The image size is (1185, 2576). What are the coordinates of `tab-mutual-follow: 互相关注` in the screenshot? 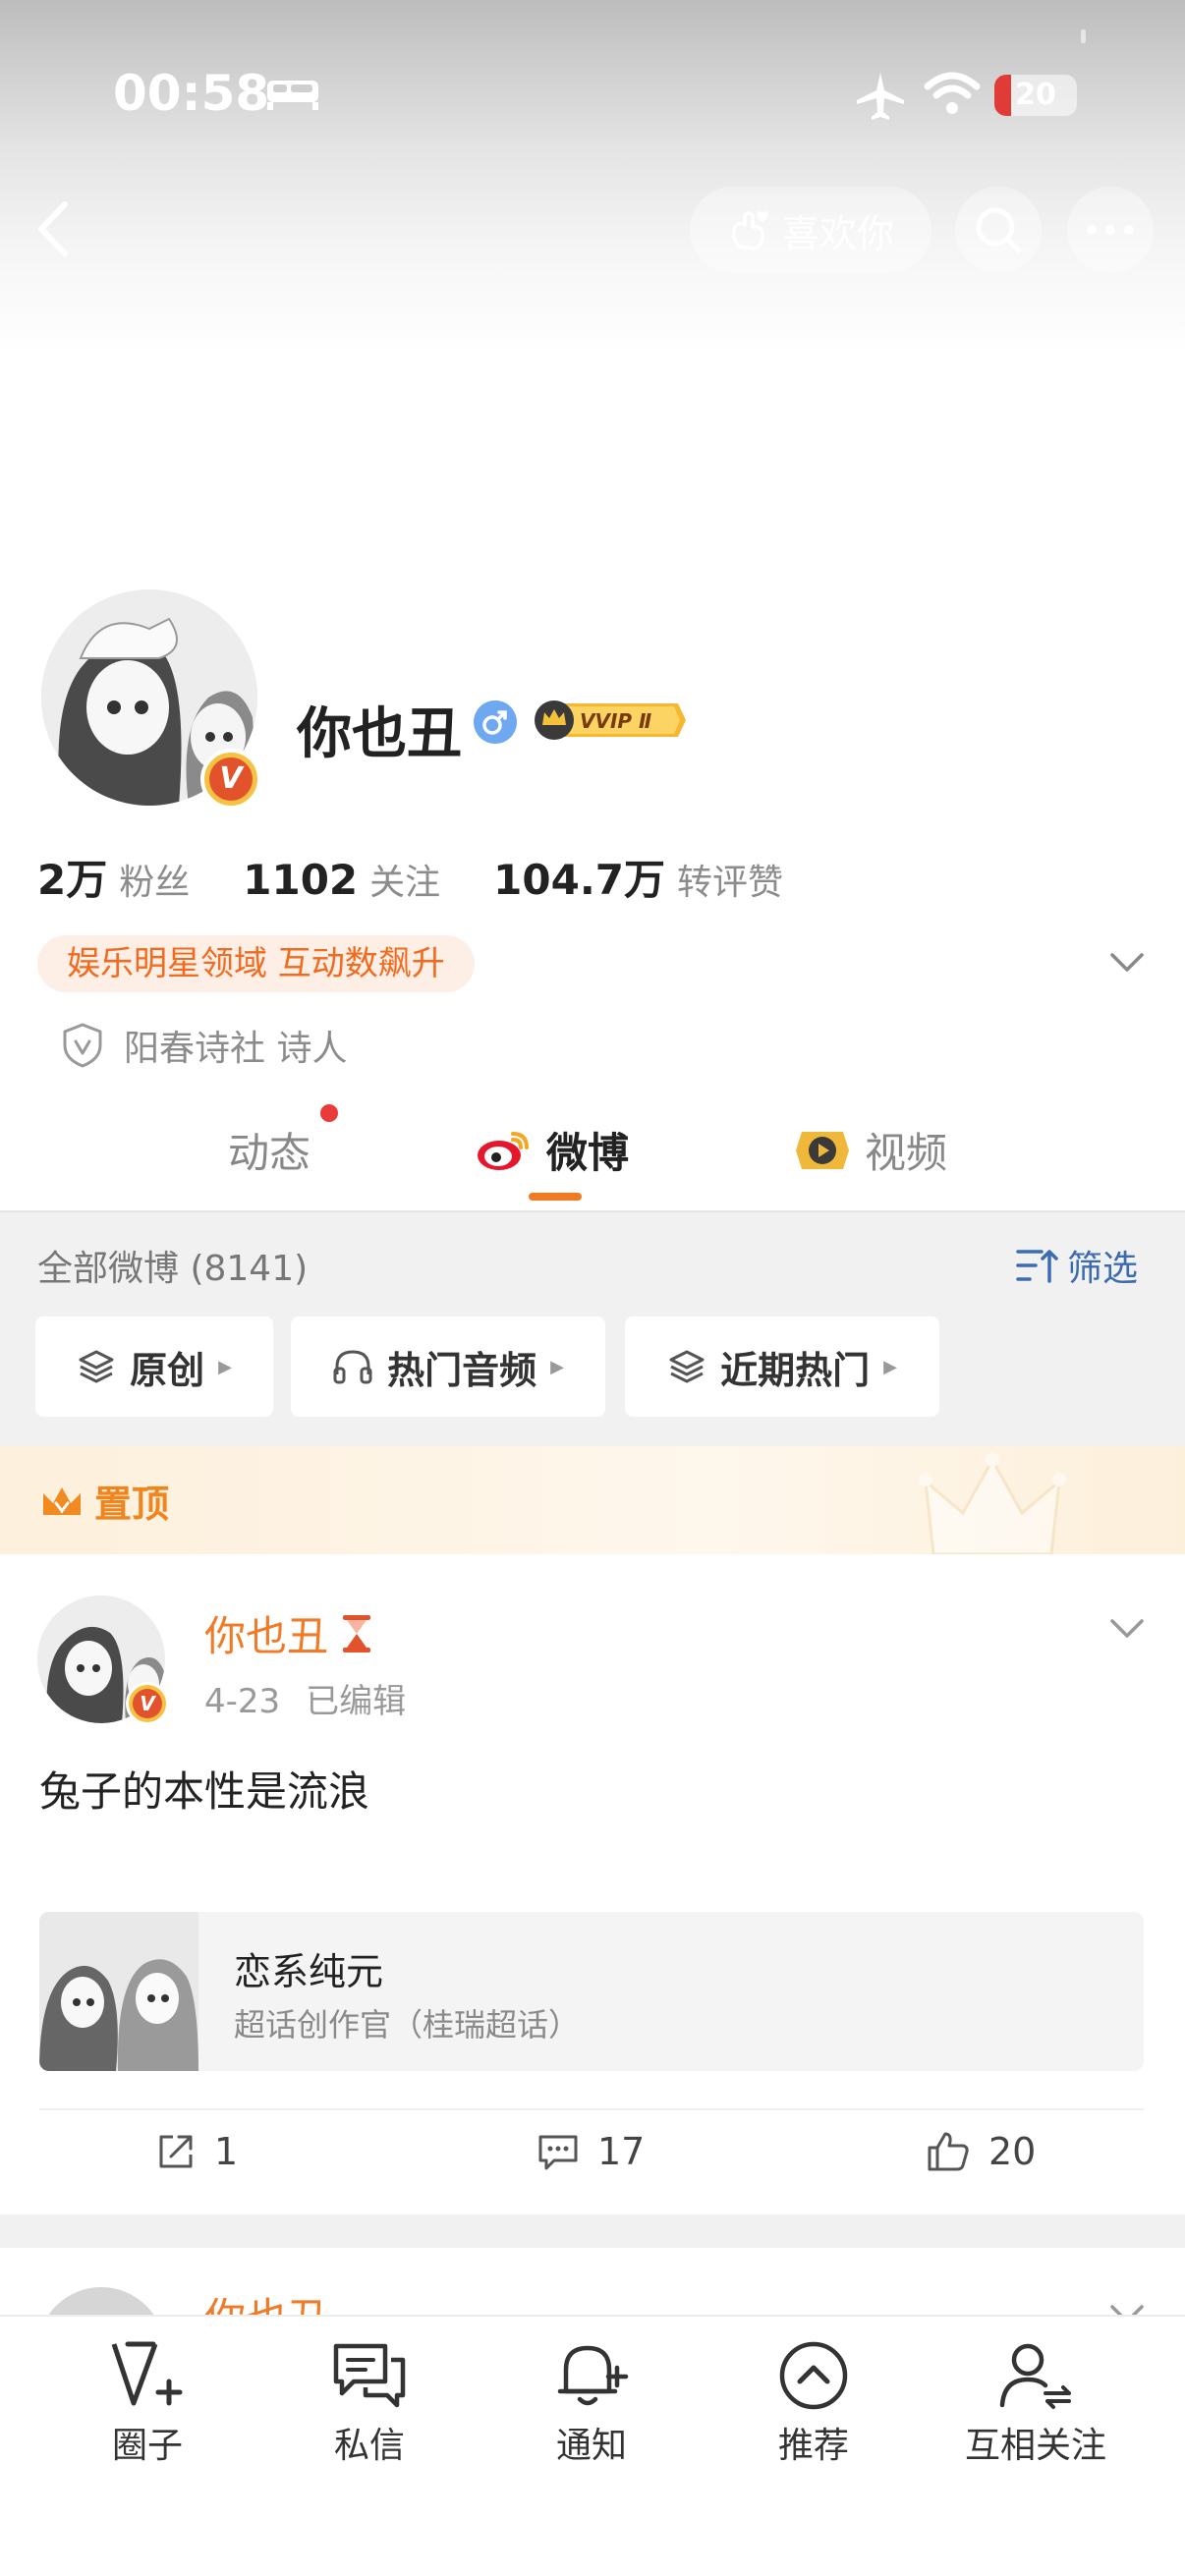 It's located at (1035, 2403).